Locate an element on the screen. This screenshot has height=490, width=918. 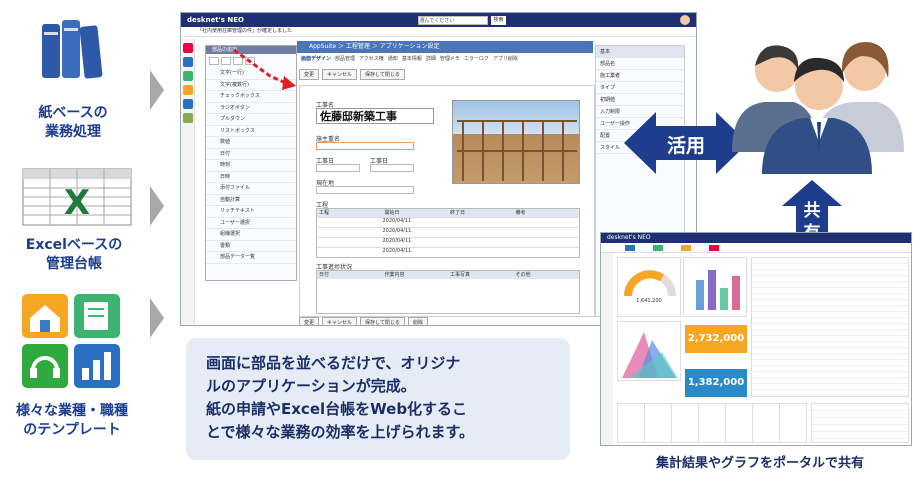
parts-item: 時刻 is located at coordinates (251, 166).